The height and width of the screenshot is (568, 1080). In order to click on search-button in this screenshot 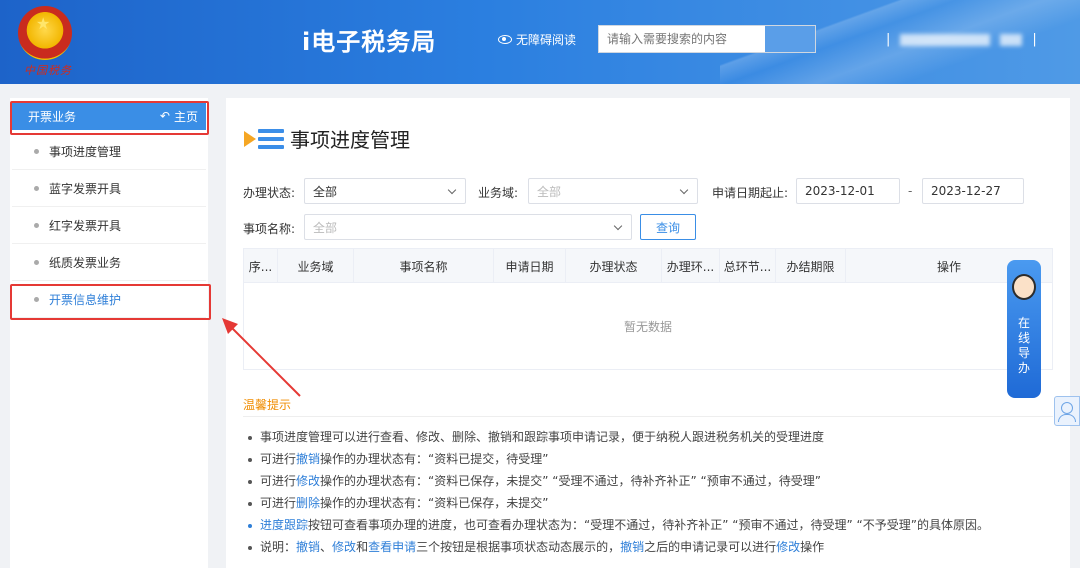, I will do `click(790, 39)`.